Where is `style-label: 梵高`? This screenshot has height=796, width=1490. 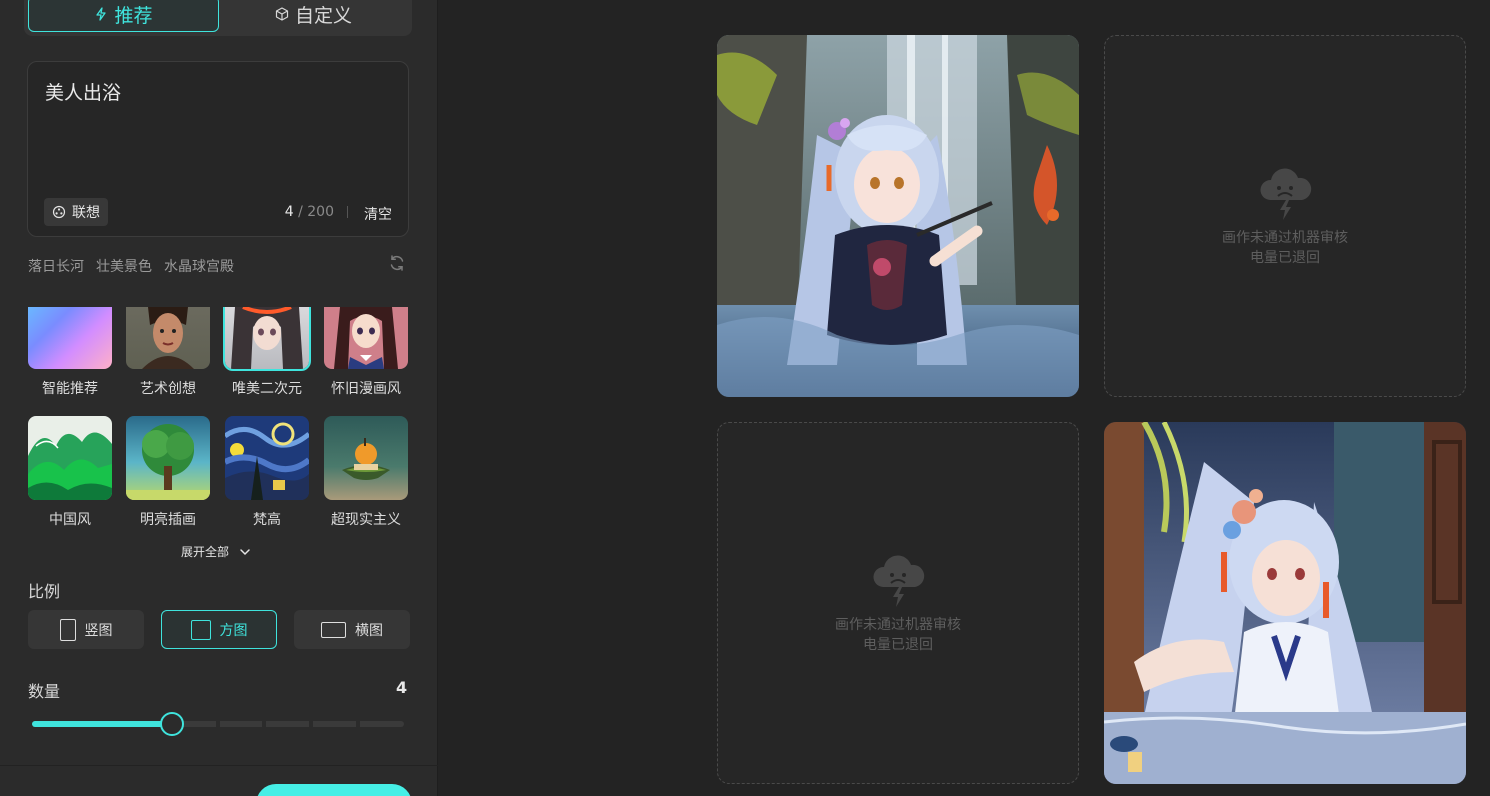
style-label: 梵高 is located at coordinates (267, 520).